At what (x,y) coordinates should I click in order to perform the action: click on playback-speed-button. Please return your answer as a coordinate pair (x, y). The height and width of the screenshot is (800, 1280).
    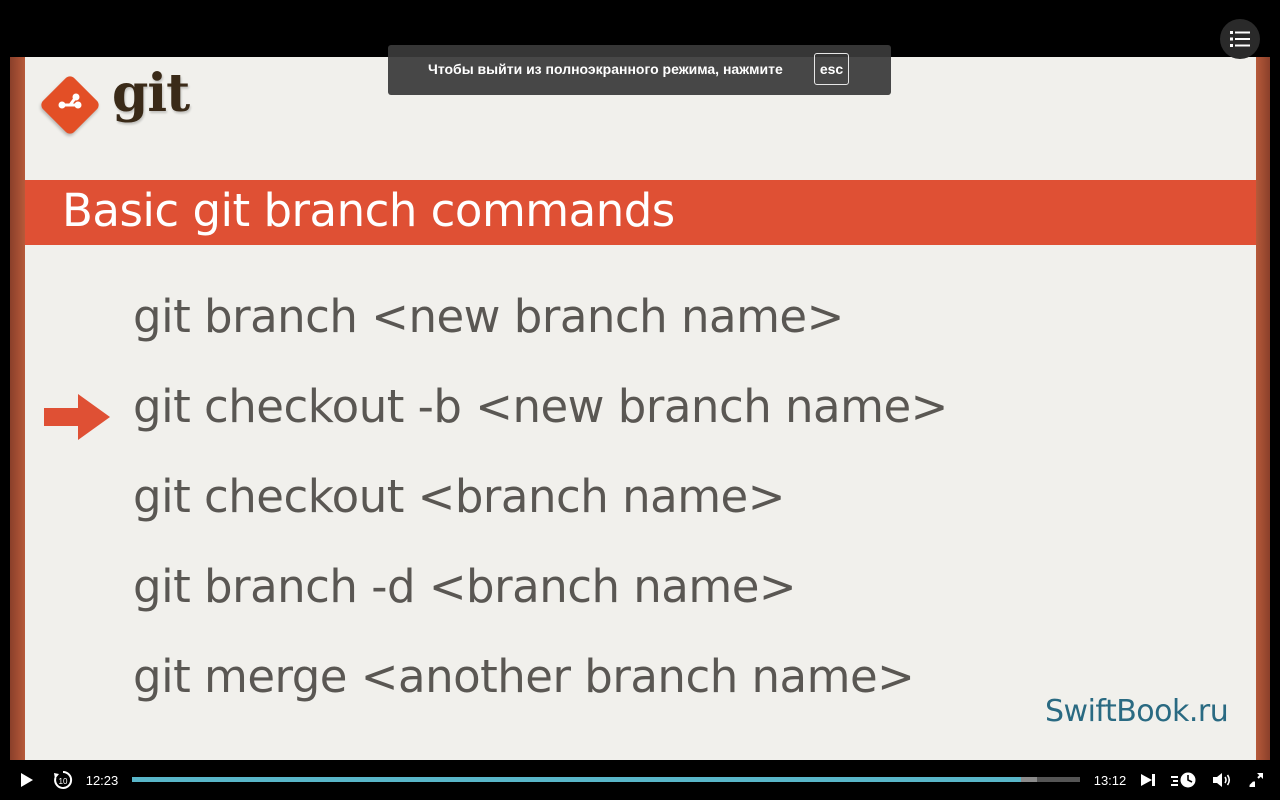
    Looking at the image, I should click on (1184, 780).